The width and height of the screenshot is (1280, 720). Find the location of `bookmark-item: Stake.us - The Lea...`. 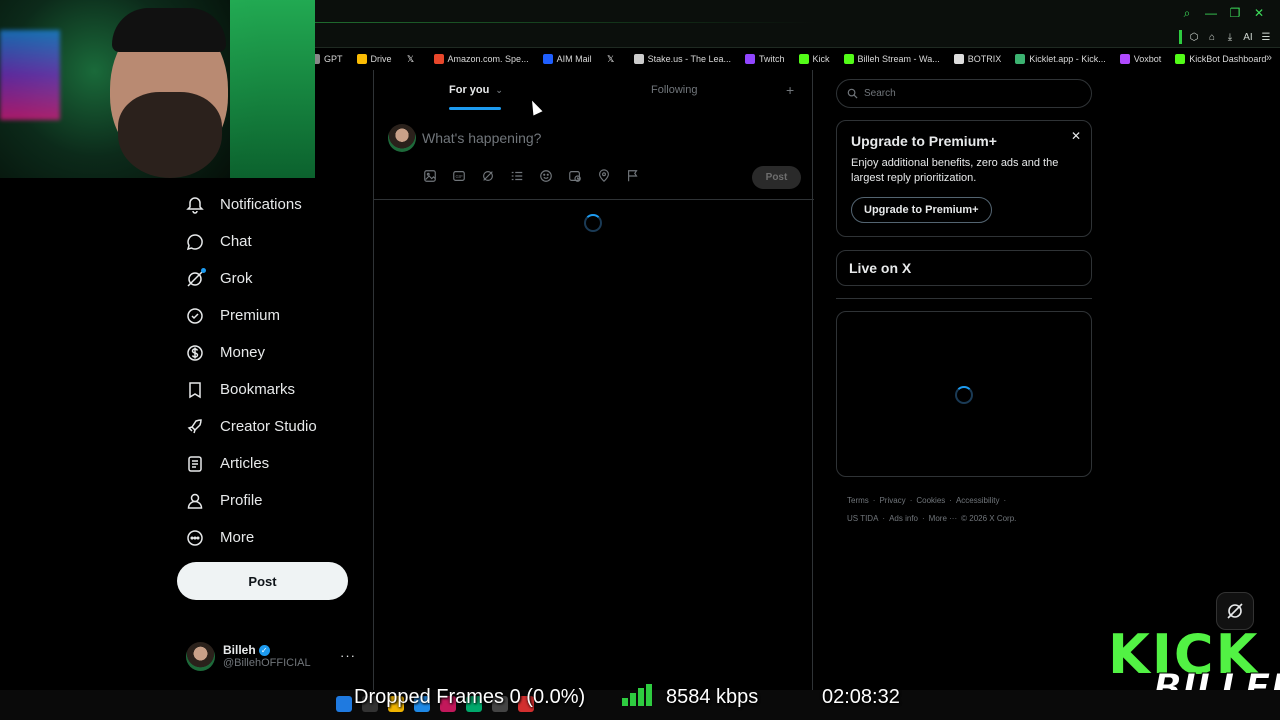

bookmark-item: Stake.us - The Lea... is located at coordinates (682, 59).